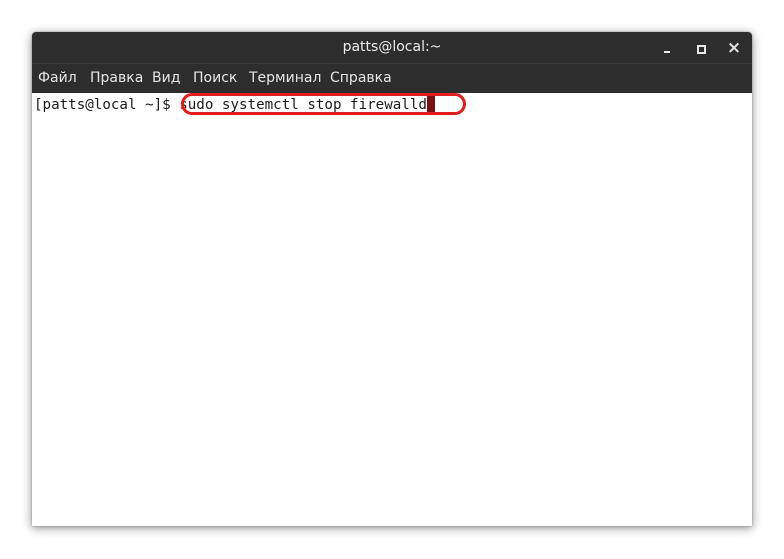 Image resolution: width=784 pixels, height=559 pixels. I want to click on menu-terminal: Терминал, so click(285, 78).